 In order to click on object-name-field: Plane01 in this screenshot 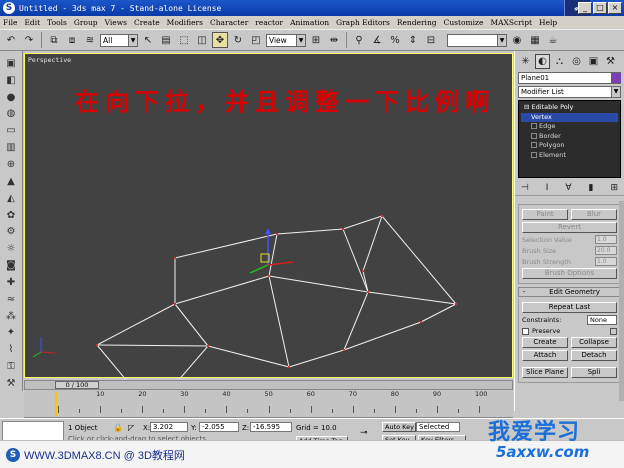, I will do `click(569, 78)`.